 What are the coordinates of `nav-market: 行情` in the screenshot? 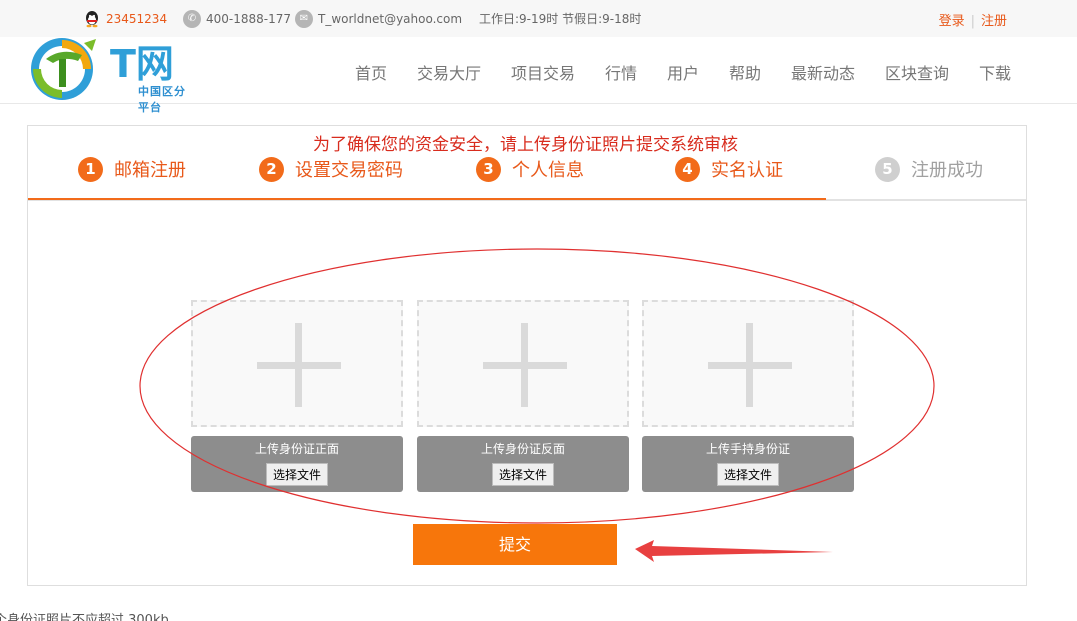 It's located at (621, 72).